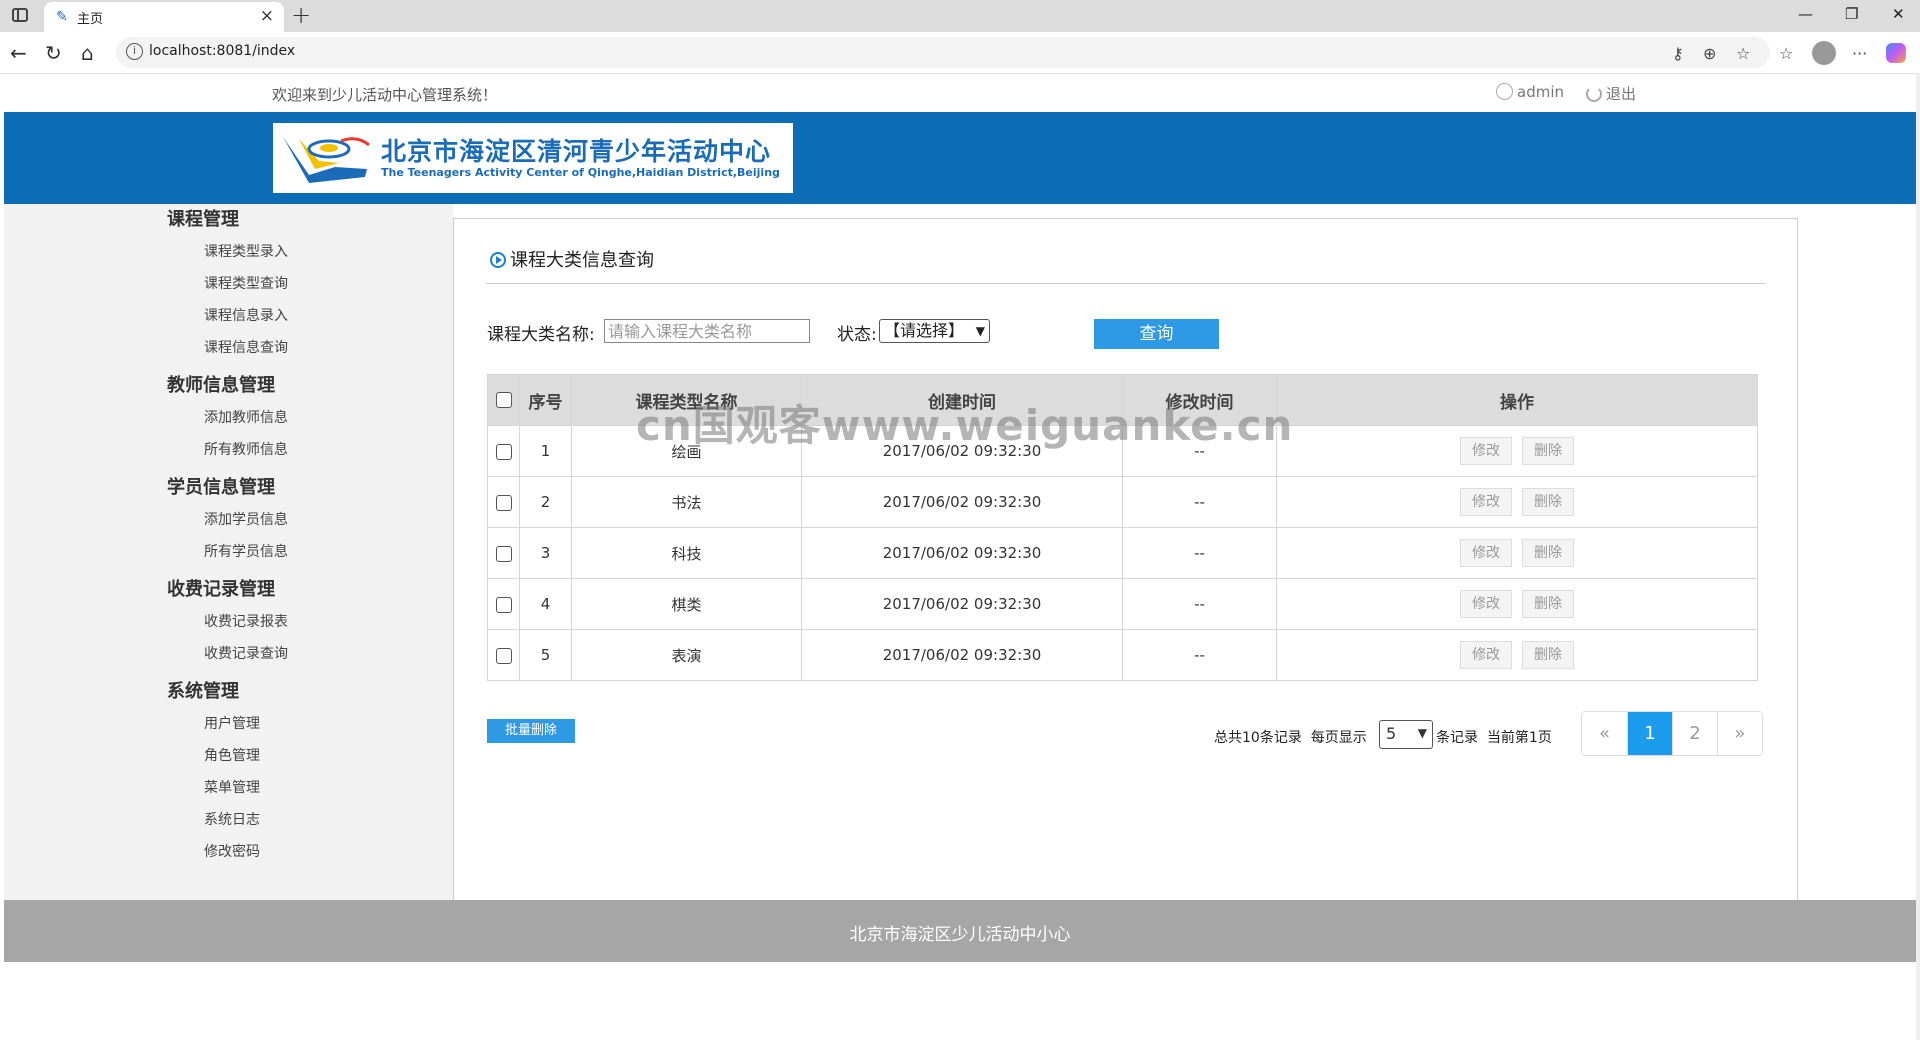 The image size is (1920, 1040). I want to click on select-all-checkbox, so click(503, 400).